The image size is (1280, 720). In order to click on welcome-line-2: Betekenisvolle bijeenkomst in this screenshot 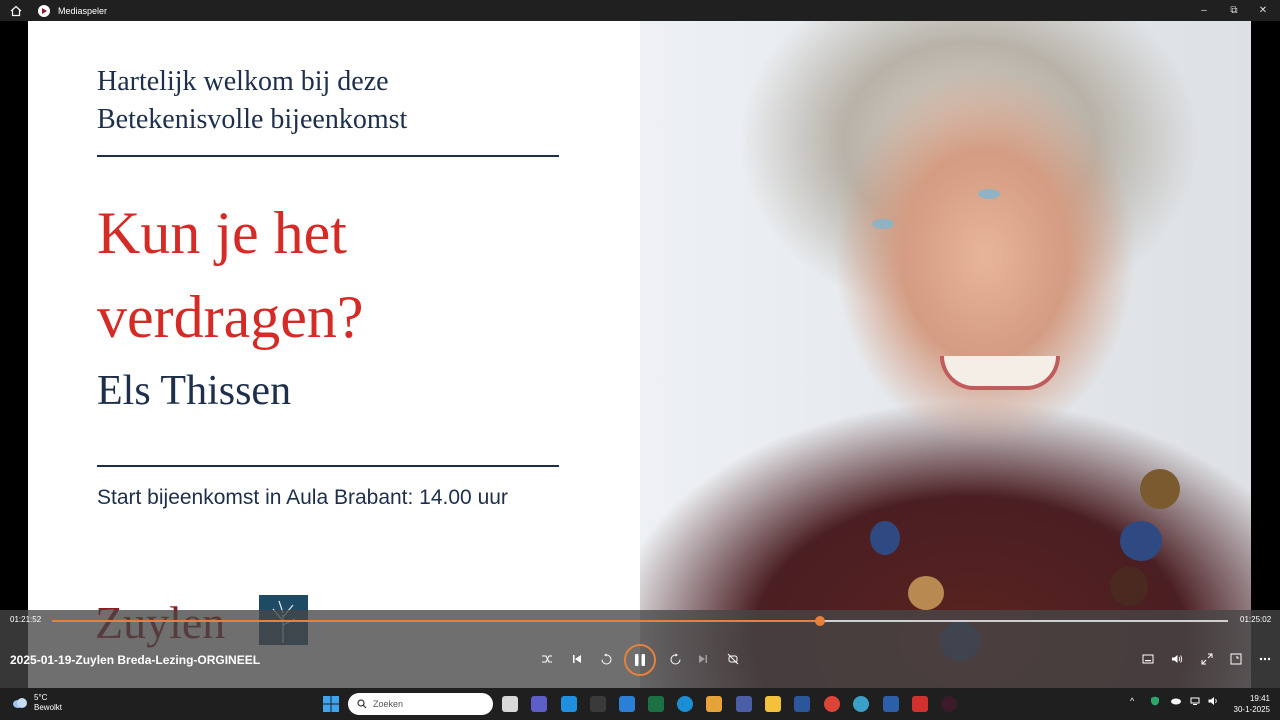, I will do `click(252, 119)`.